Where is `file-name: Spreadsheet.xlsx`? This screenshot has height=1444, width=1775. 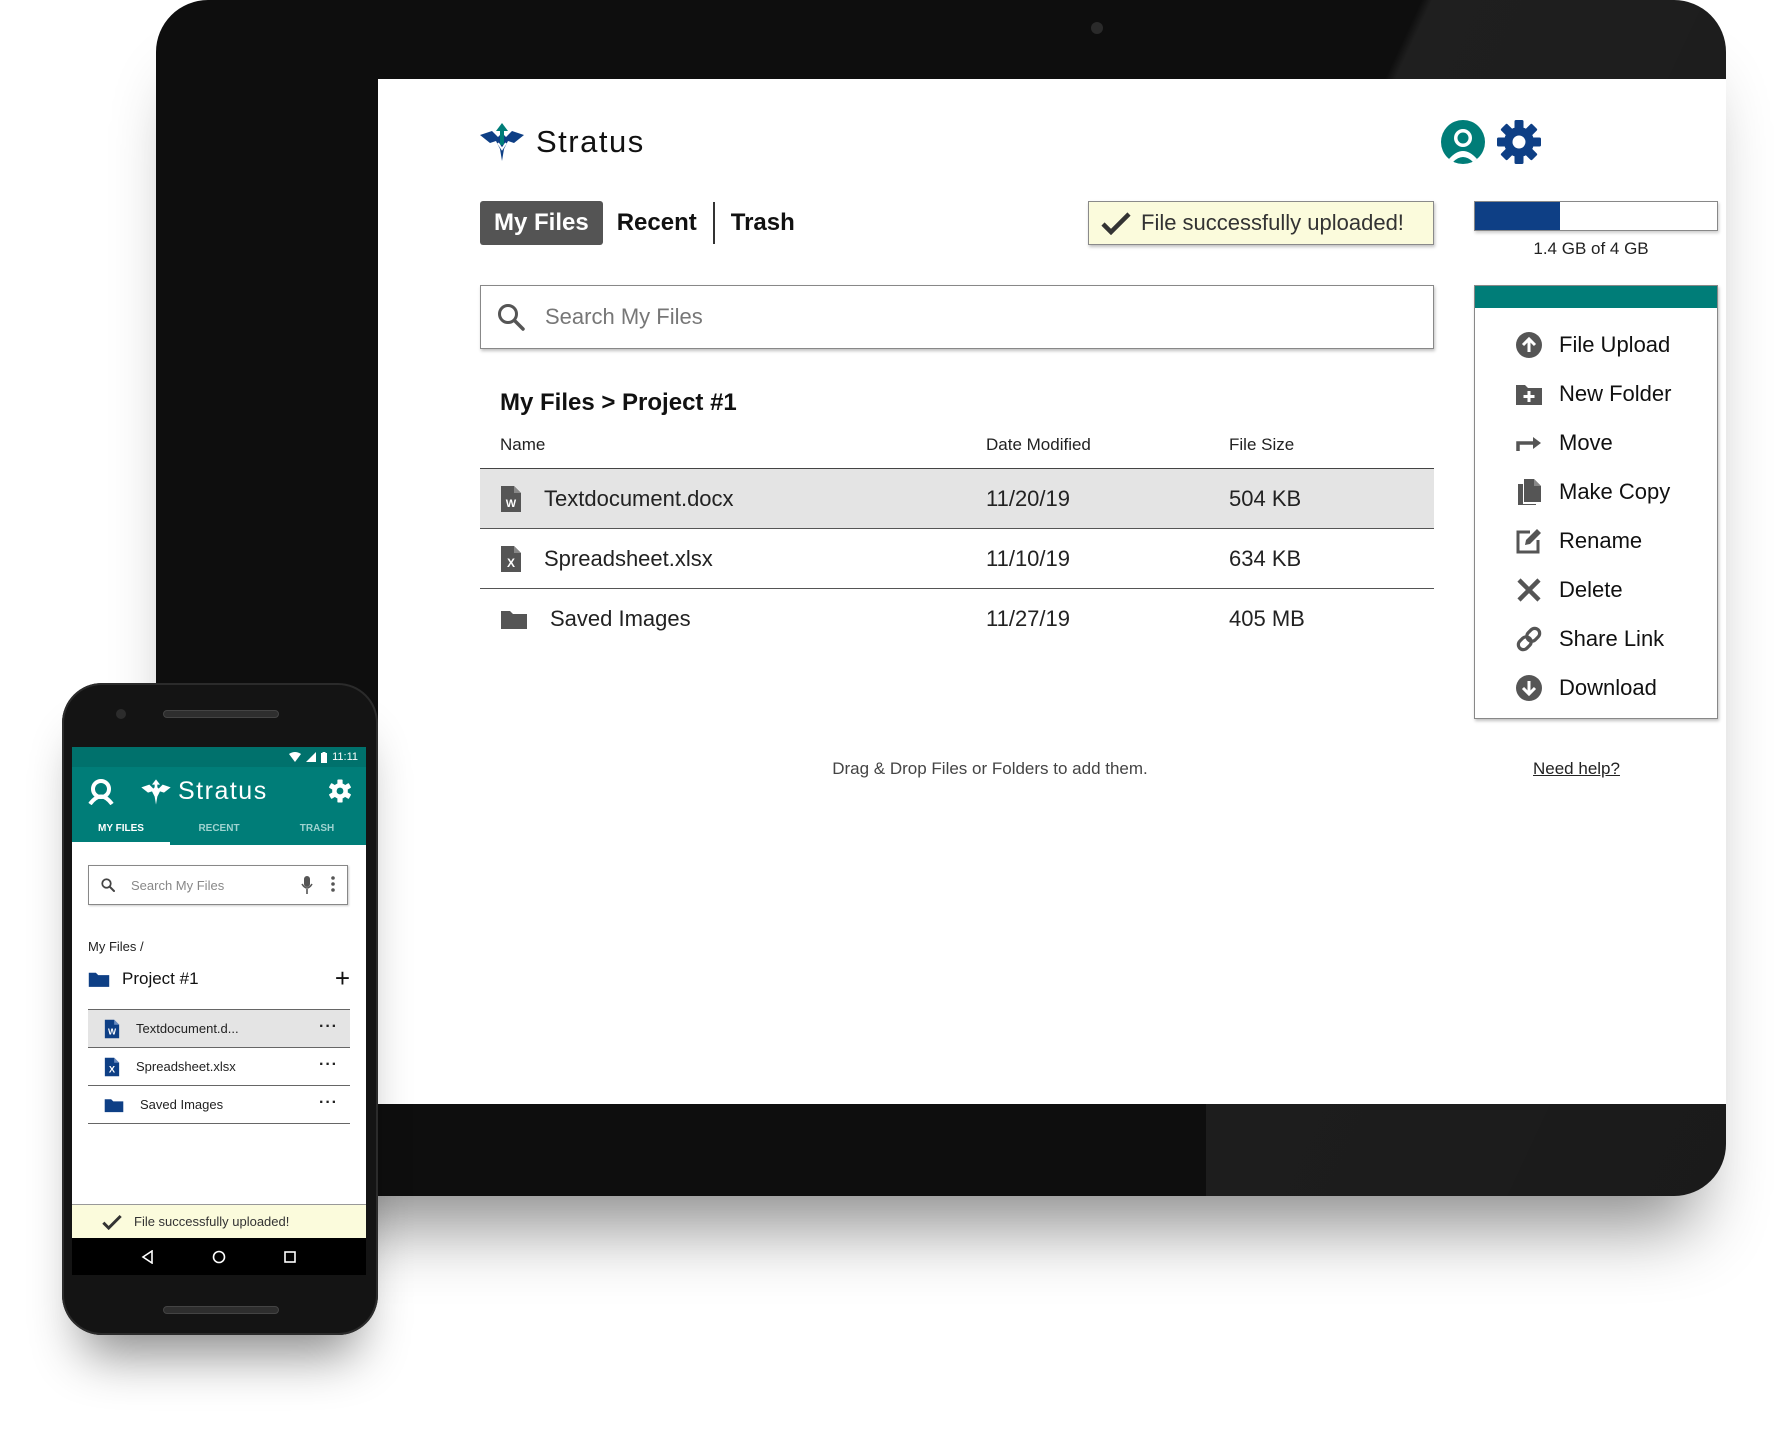
file-name: Spreadsheet.xlsx is located at coordinates (628, 558).